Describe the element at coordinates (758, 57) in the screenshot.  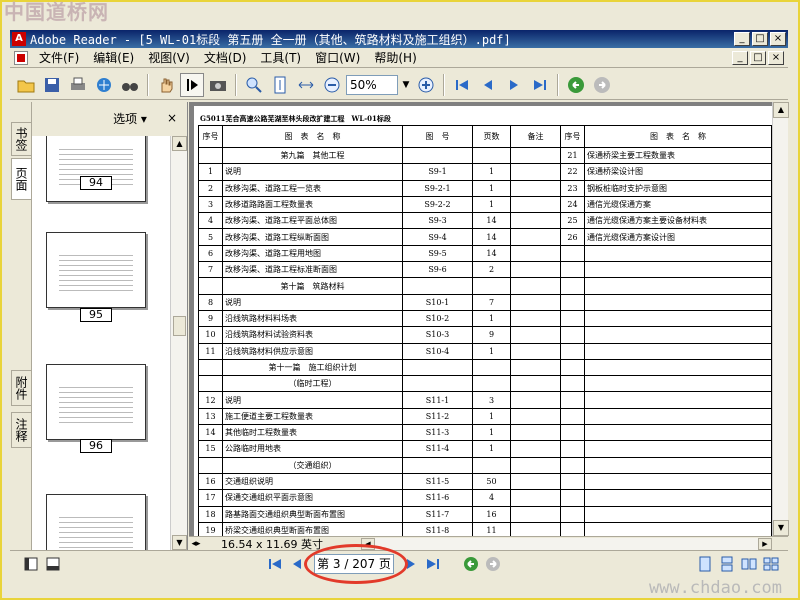
I see `doc-restore-button: □` at that location.